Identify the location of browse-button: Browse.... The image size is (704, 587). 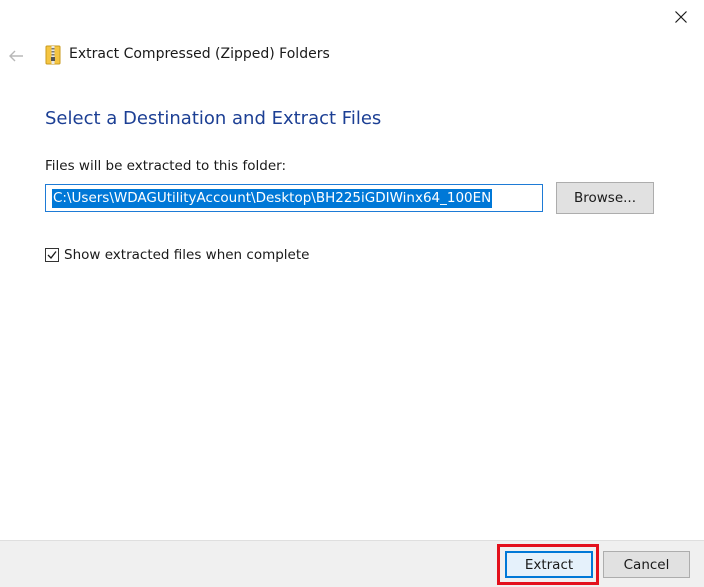
(605, 198).